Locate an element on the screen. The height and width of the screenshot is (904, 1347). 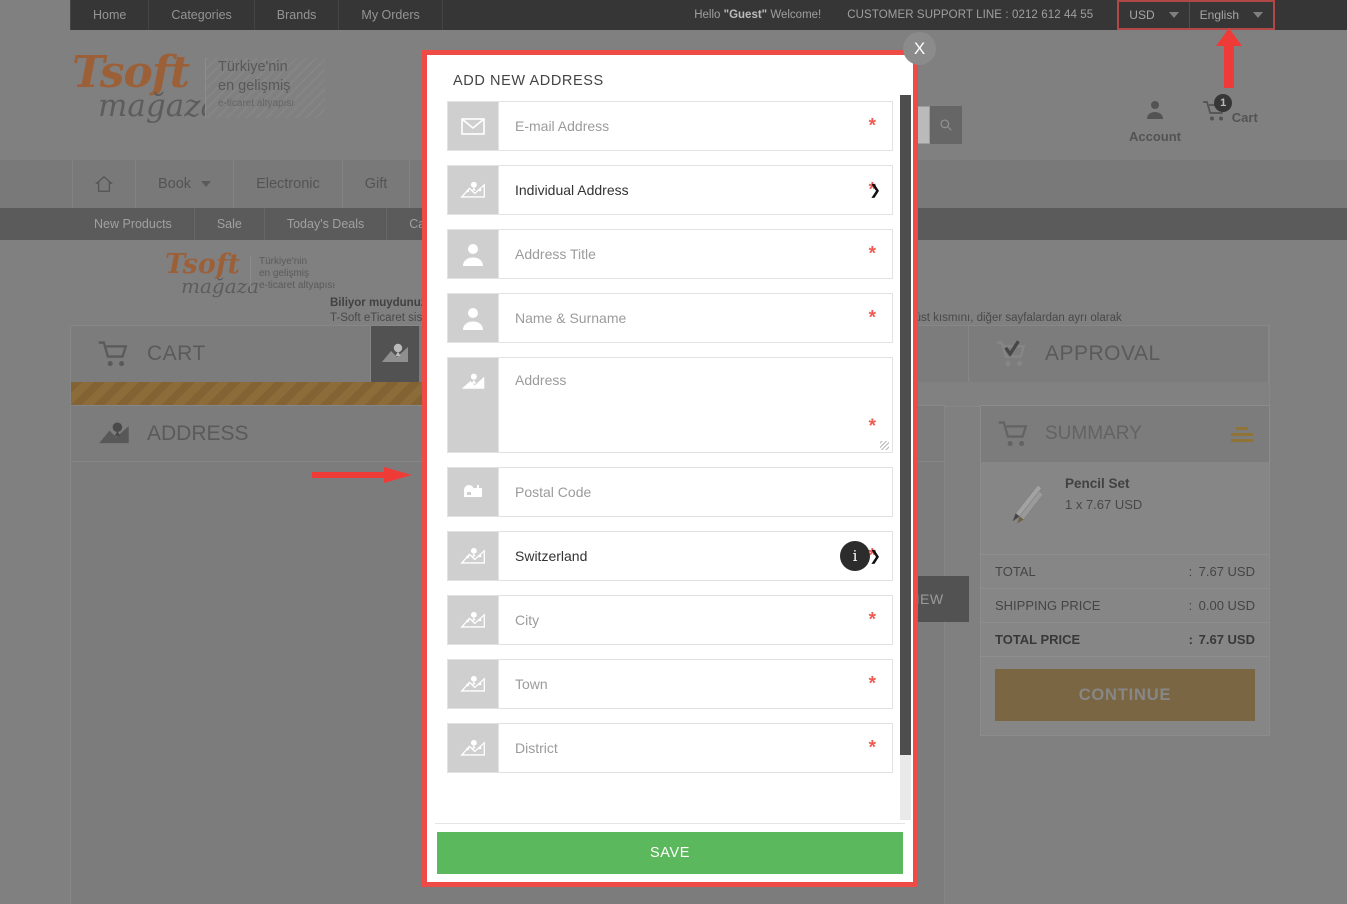
country-select: Switzerland is located at coordinates (695, 556).